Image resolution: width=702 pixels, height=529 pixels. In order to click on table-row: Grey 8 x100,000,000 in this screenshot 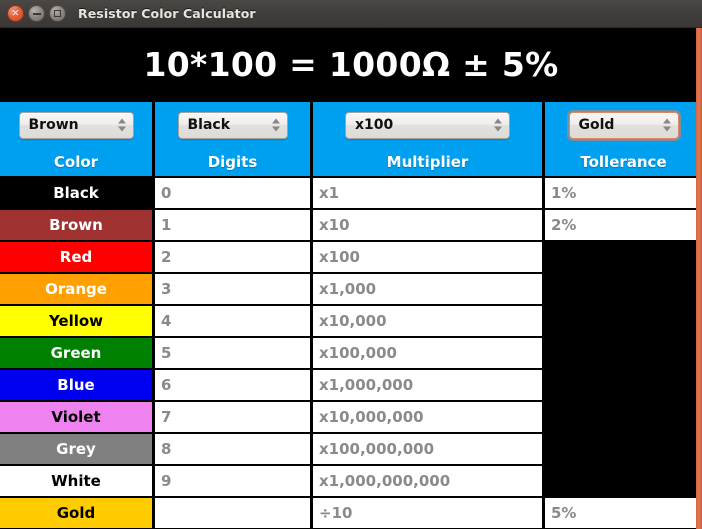, I will do `click(351, 450)`.